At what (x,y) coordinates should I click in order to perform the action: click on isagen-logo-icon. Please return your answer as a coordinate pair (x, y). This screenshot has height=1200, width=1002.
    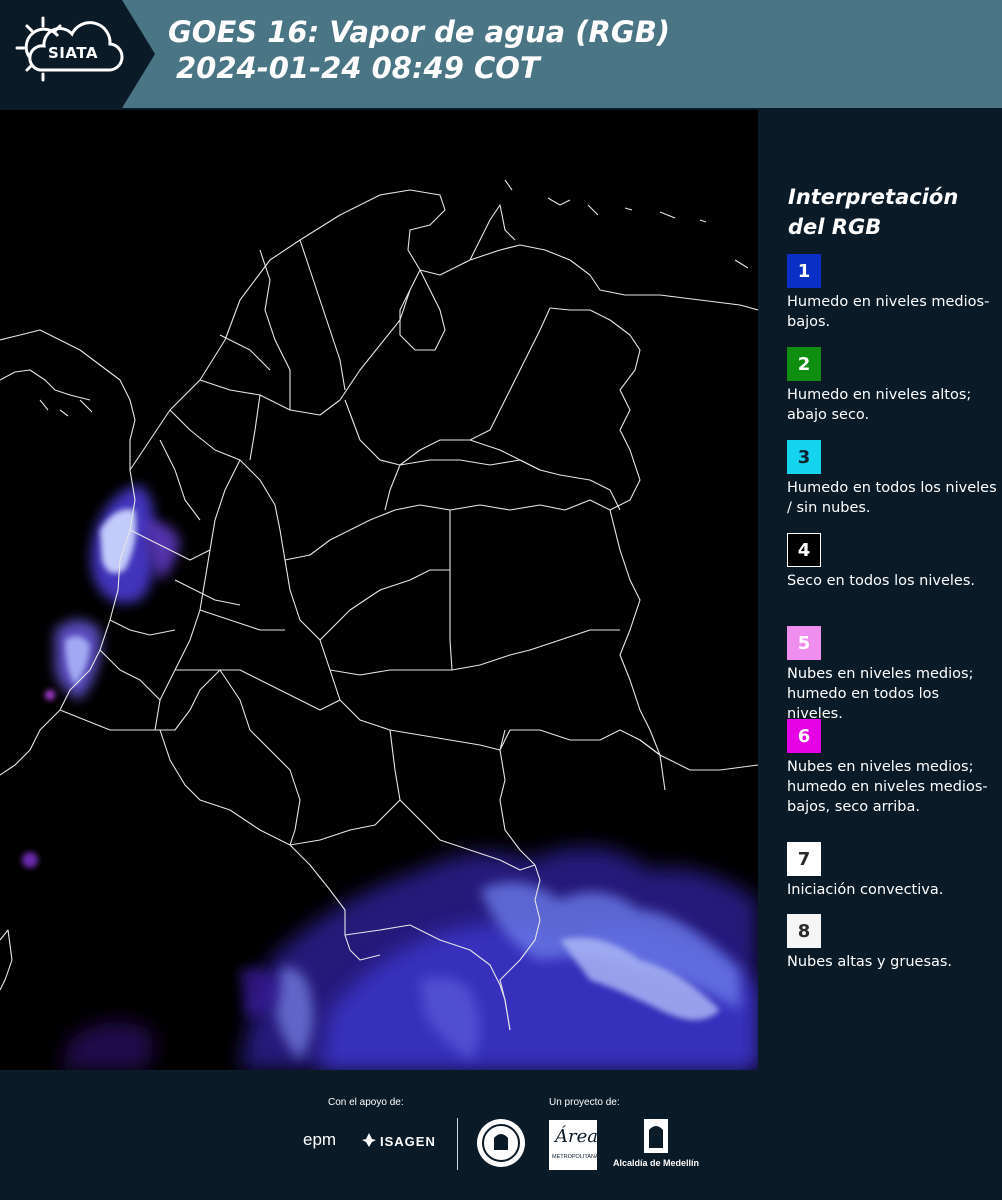
    Looking at the image, I should click on (369, 1140).